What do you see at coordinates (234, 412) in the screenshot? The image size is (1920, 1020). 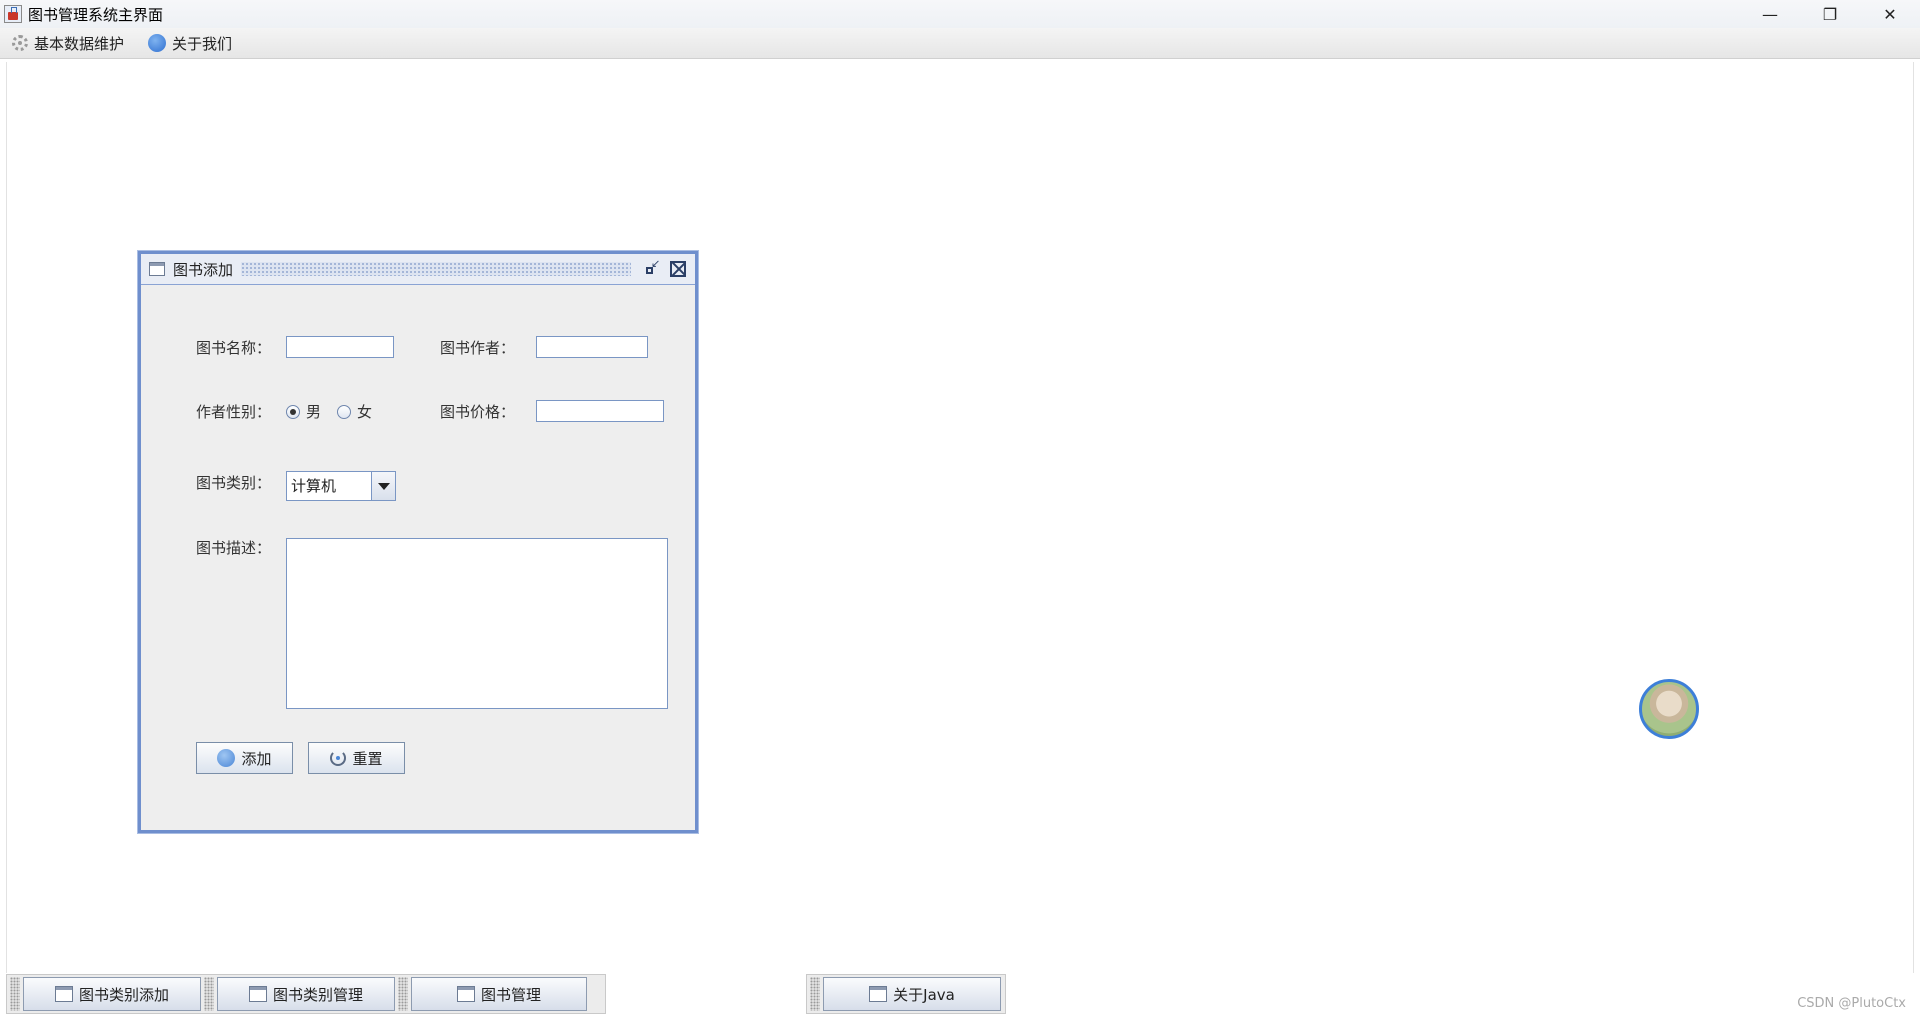 I see `author-gender-label: 作者性别：` at bounding box center [234, 412].